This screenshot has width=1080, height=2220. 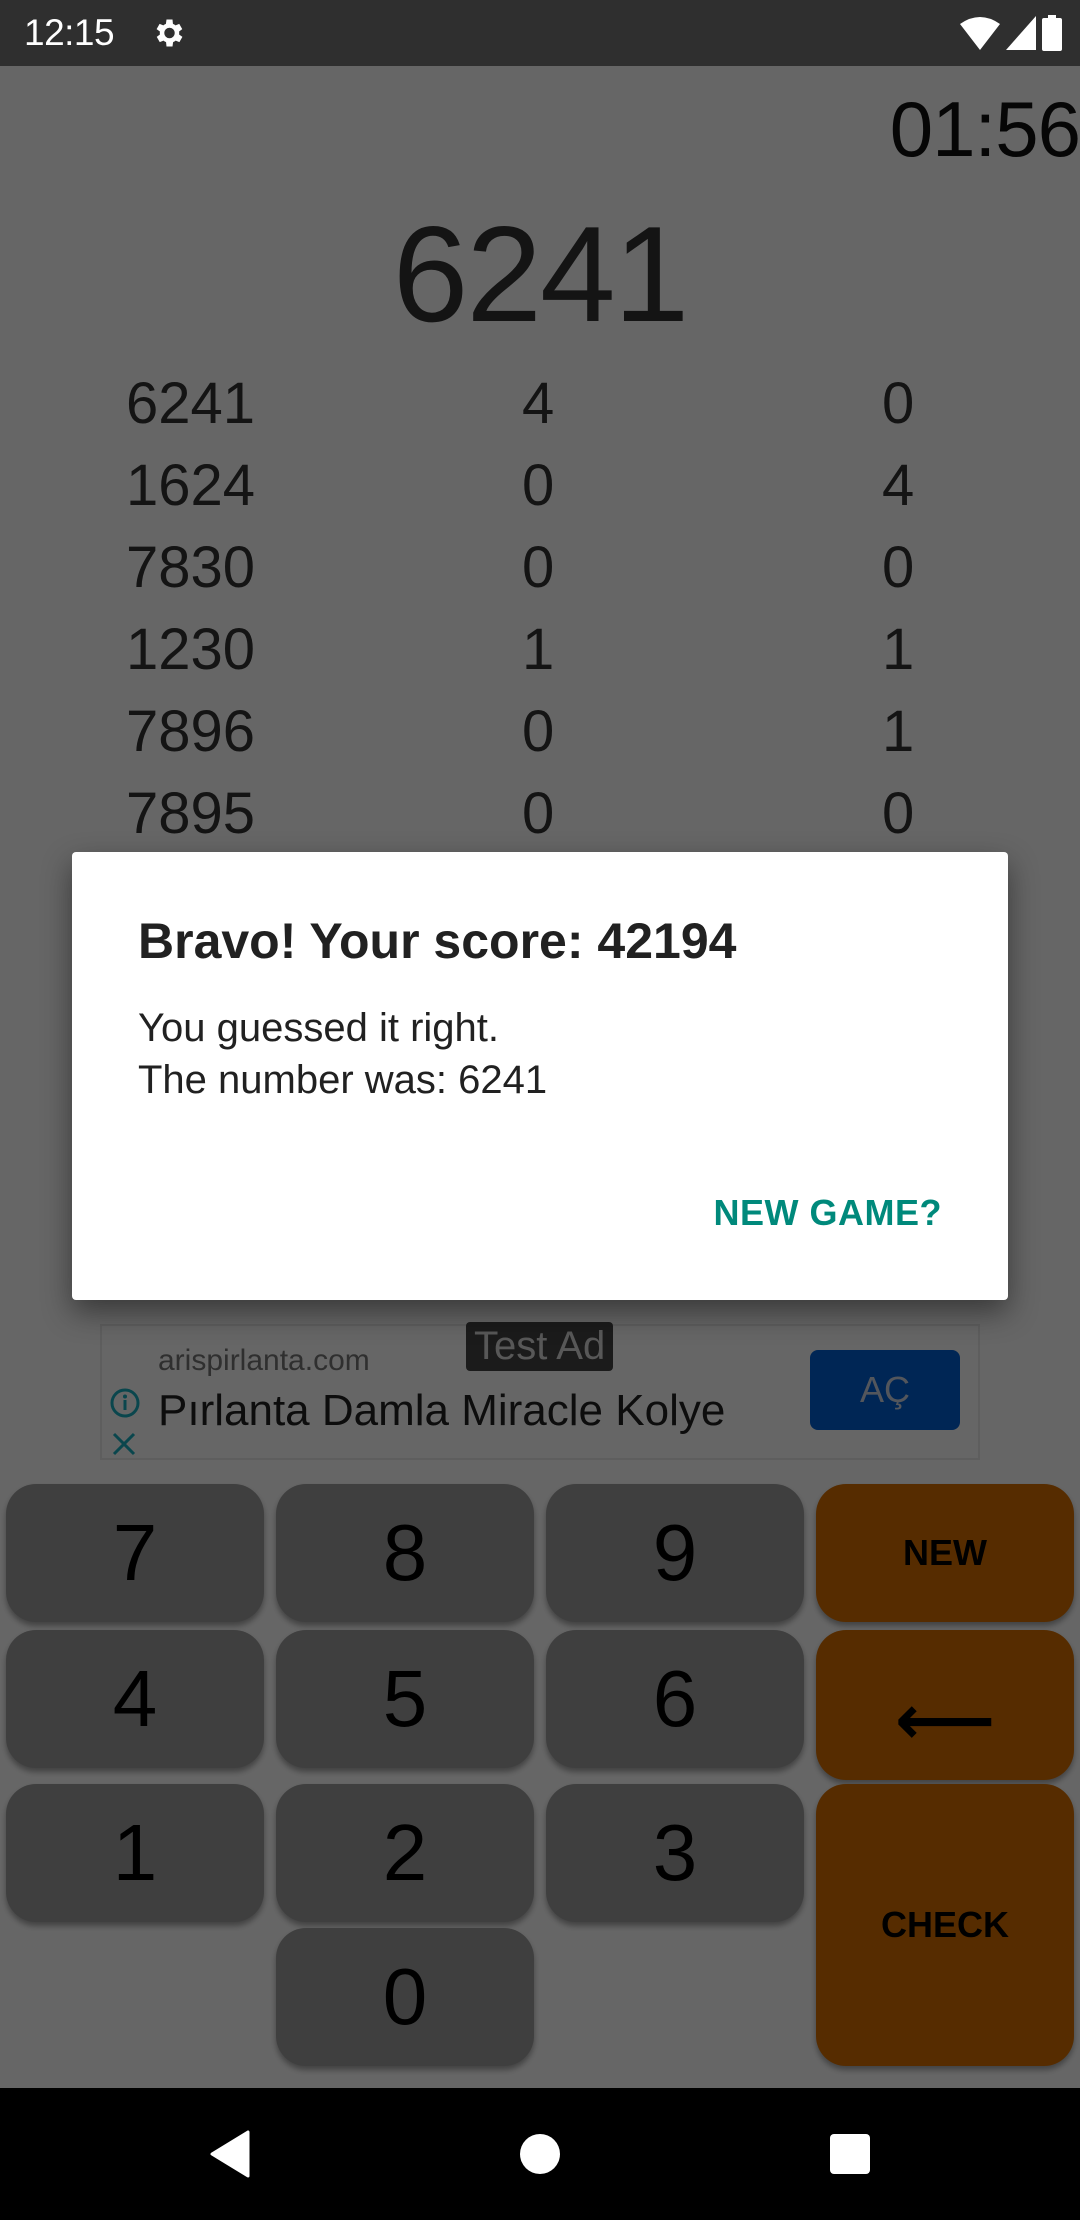 I want to click on back-button, so click(x=230, y=2154).